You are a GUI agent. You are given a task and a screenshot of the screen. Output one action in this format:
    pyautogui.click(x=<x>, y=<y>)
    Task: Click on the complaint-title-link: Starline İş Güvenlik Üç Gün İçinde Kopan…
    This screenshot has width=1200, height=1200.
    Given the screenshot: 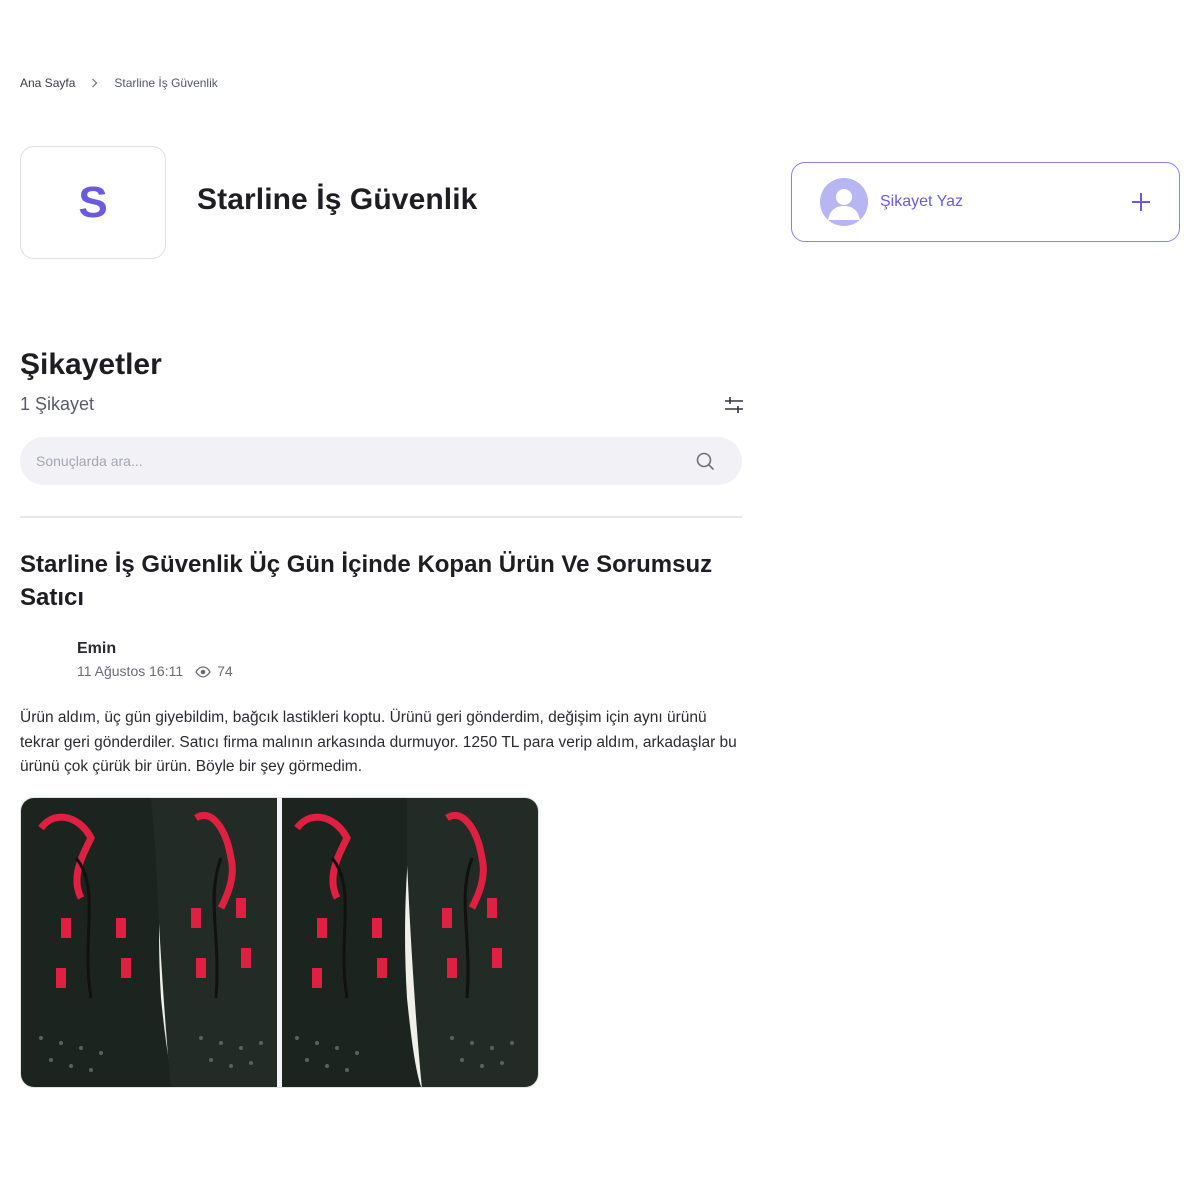 What is the action you would take?
    pyautogui.click(x=381, y=581)
    